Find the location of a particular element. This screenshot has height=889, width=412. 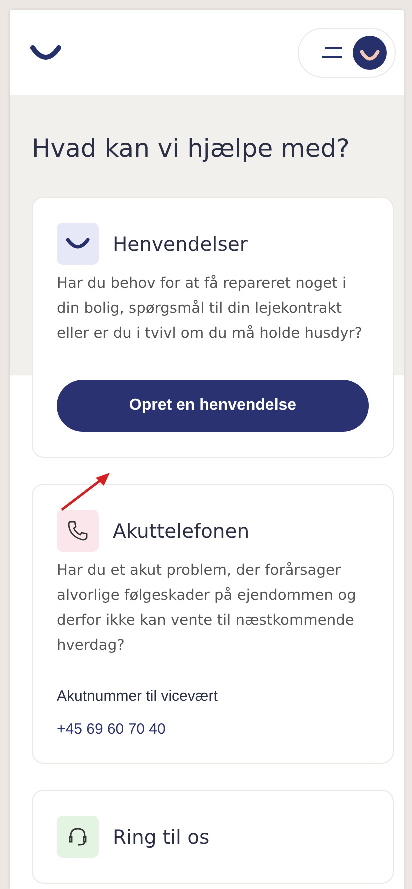

menu-icon is located at coordinates (332, 52).